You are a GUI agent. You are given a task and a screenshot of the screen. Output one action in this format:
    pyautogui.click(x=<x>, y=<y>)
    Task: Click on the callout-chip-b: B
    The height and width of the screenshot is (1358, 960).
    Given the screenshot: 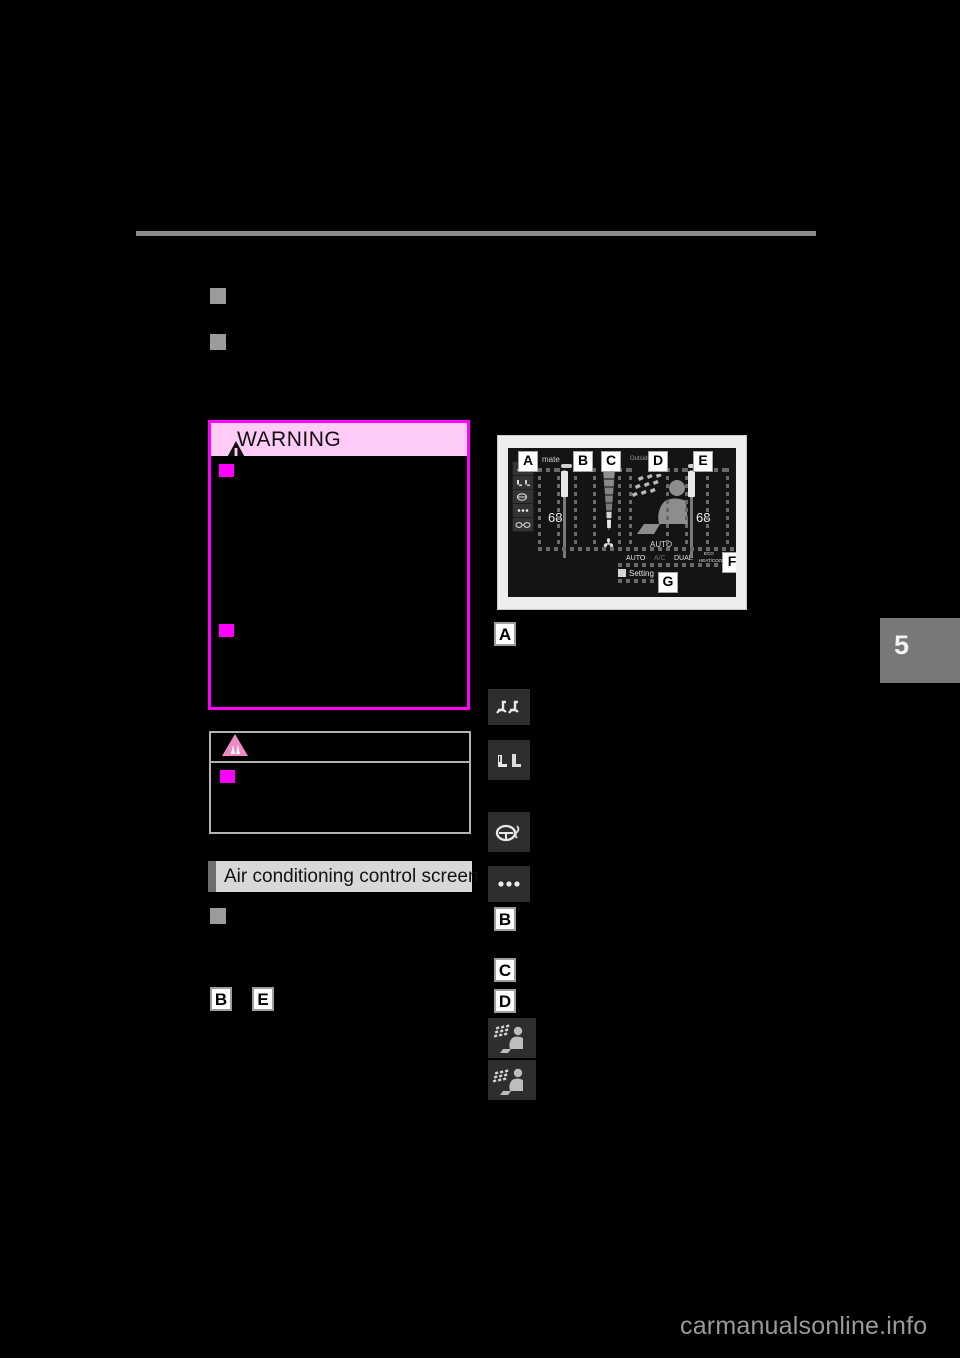 What is the action you would take?
    pyautogui.click(x=221, y=999)
    